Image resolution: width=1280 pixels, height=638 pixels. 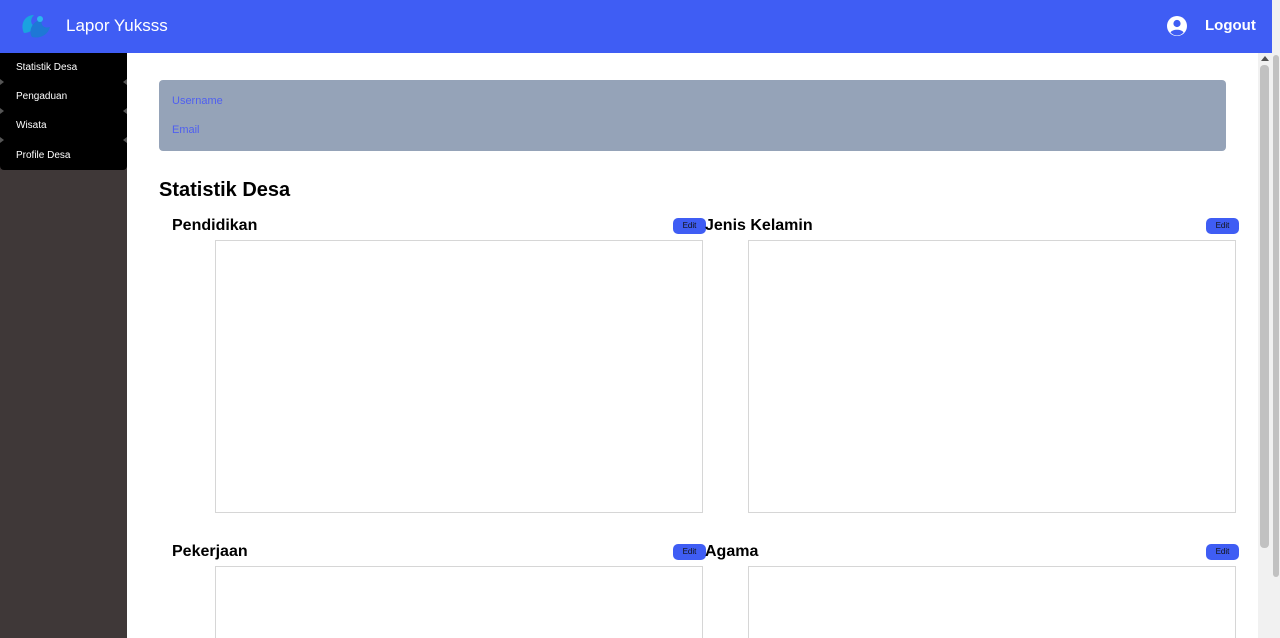 What do you see at coordinates (992, 602) in the screenshot?
I see `chart-agama` at bounding box center [992, 602].